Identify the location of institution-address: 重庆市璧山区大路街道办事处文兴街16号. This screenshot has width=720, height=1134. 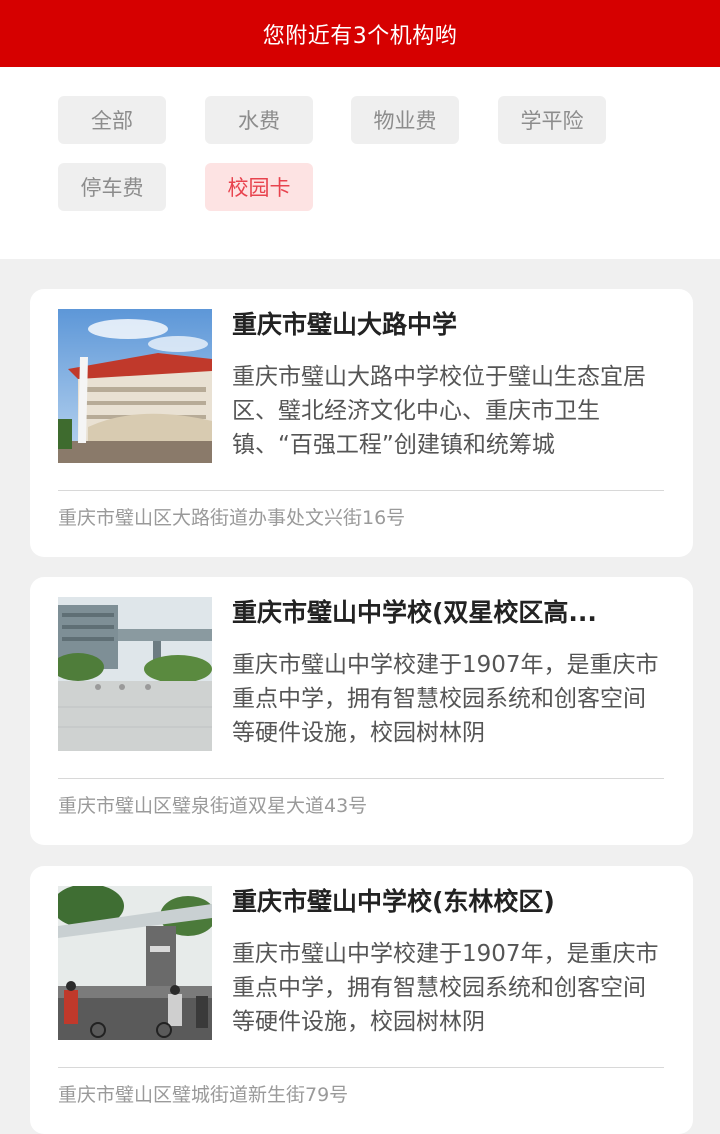
(232, 518).